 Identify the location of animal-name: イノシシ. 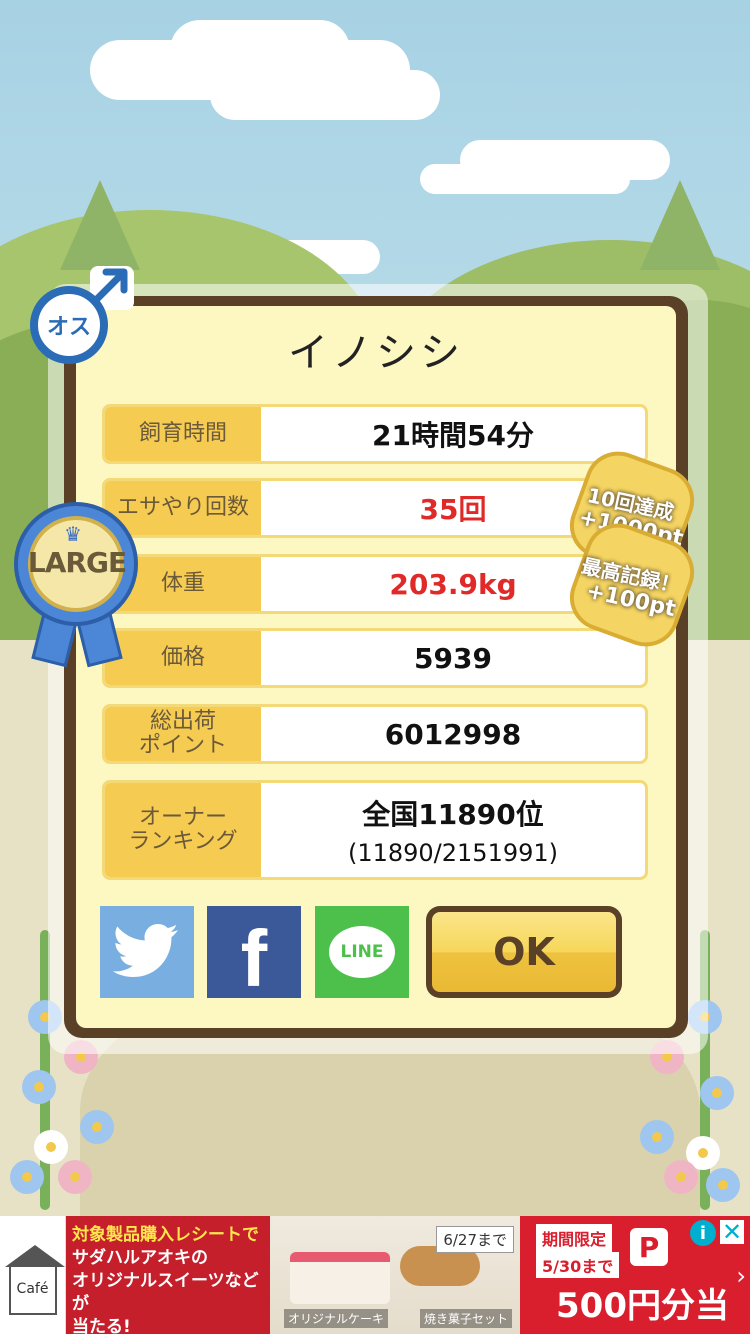
(376, 353).